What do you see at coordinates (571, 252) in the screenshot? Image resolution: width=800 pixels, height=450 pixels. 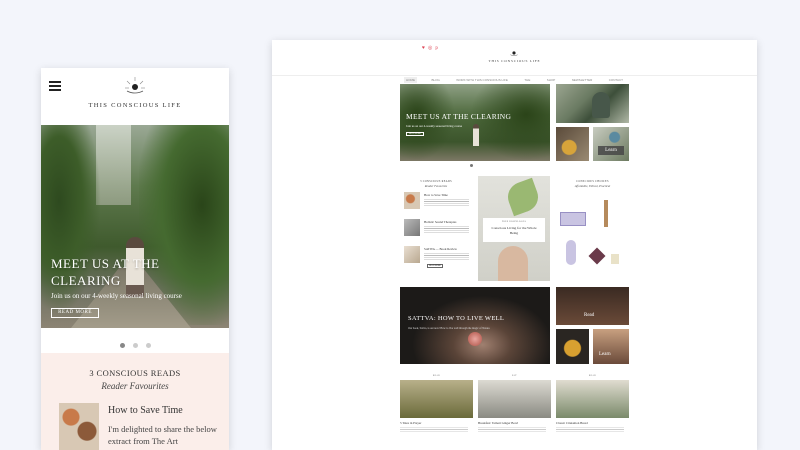 I see `product-pad` at bounding box center [571, 252].